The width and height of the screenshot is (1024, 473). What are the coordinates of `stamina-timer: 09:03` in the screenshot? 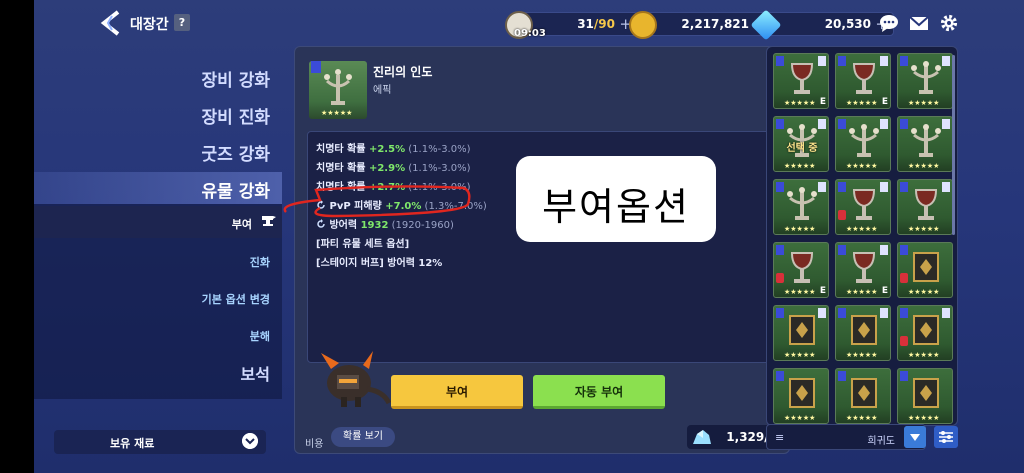 It's located at (530, 33).